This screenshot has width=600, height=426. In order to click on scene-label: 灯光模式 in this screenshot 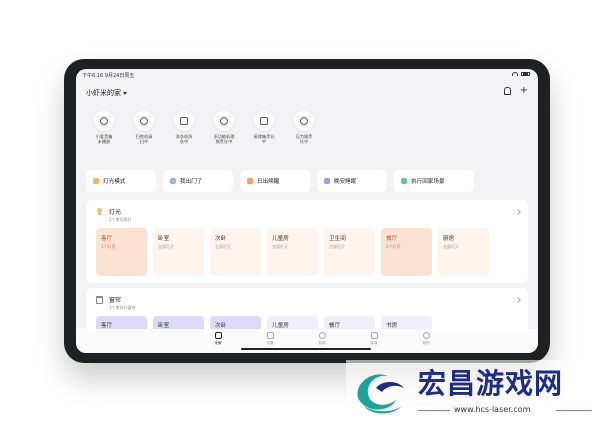, I will do `click(114, 182)`.